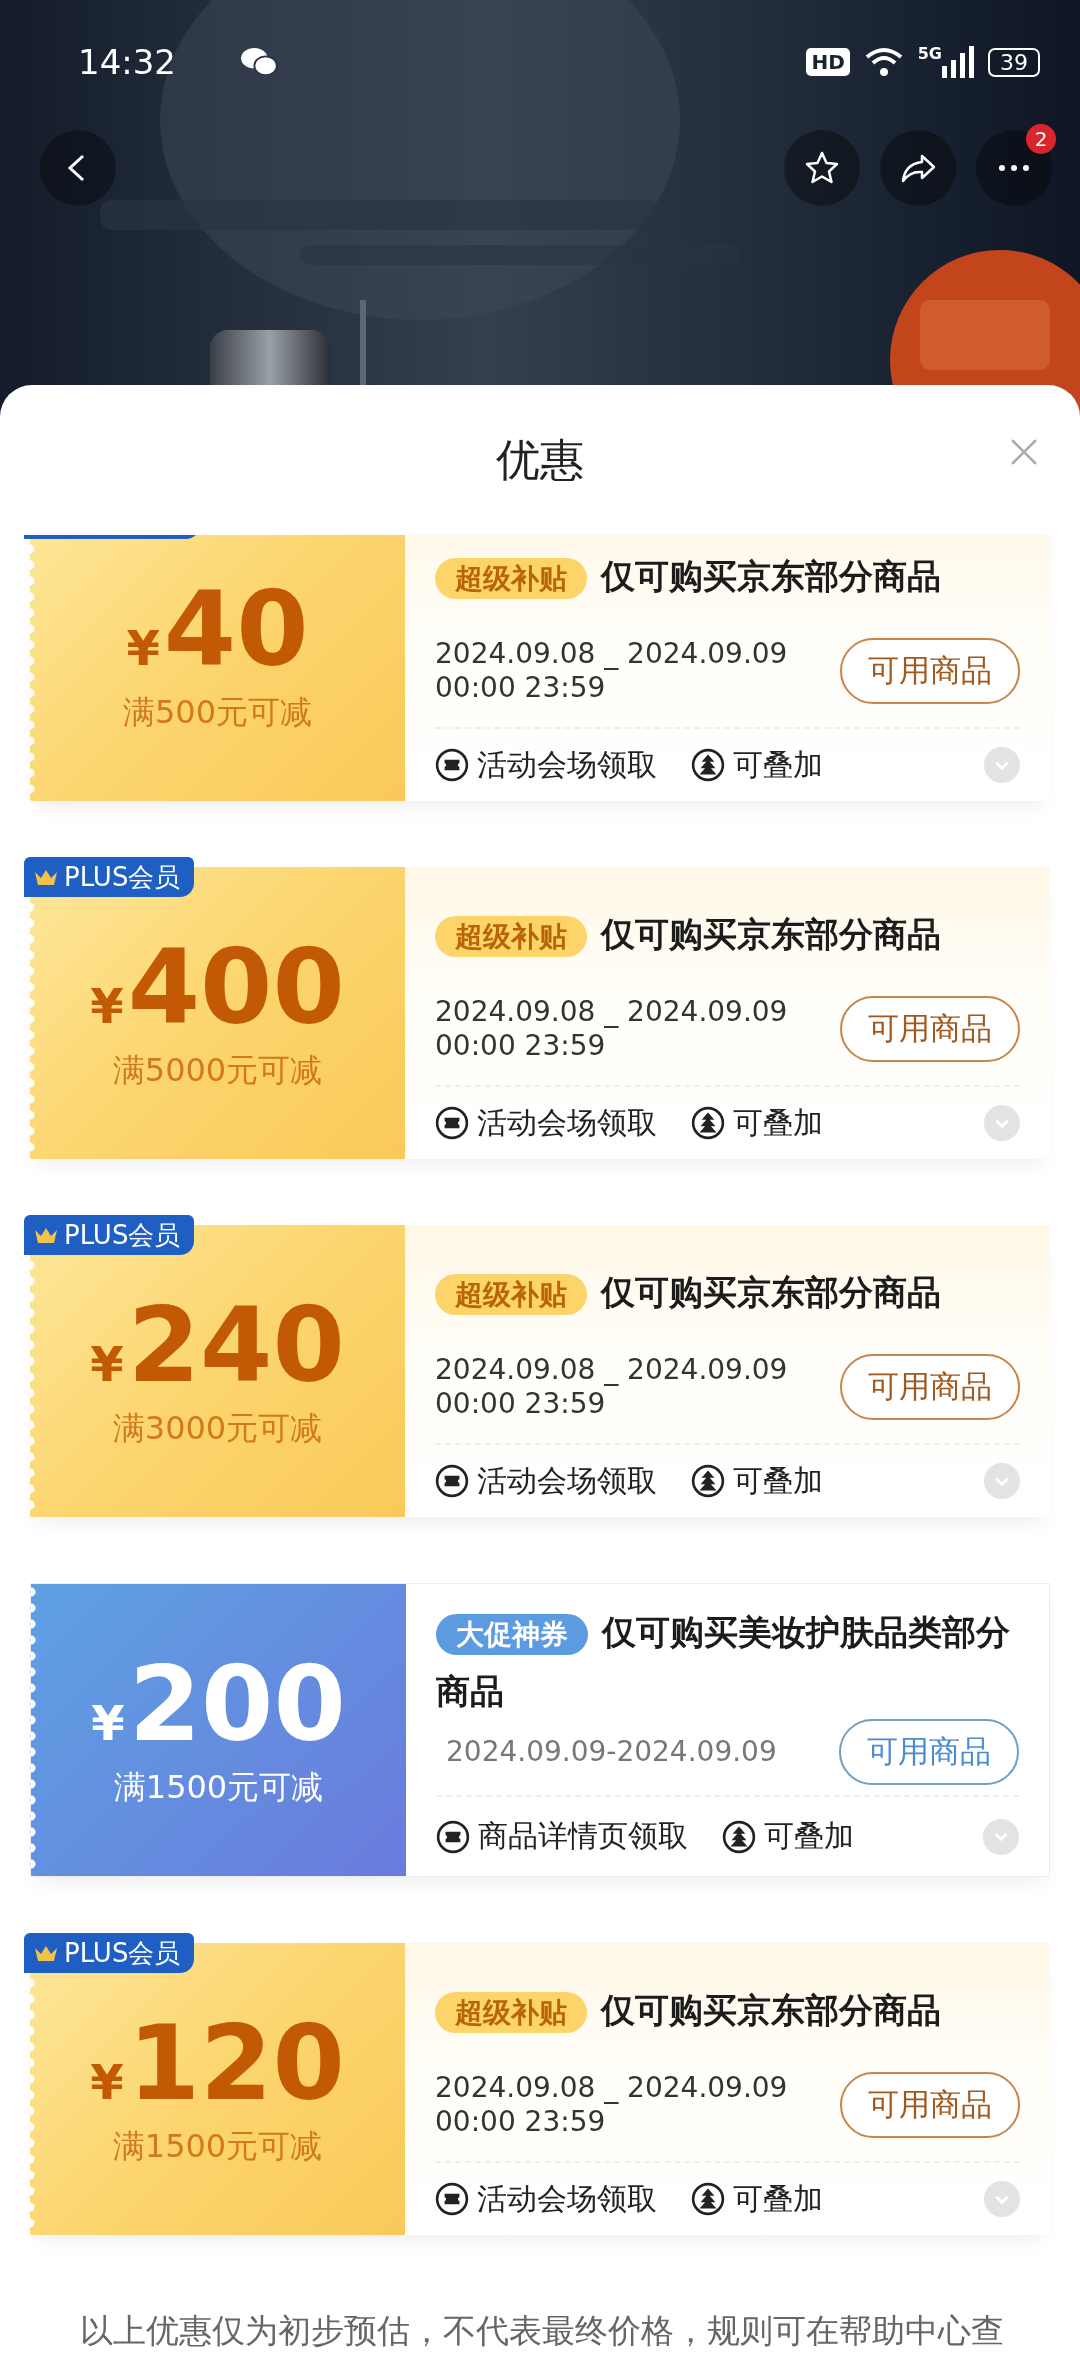 The width and height of the screenshot is (1080, 2376). I want to click on sheet-title: 优惠, so click(540, 459).